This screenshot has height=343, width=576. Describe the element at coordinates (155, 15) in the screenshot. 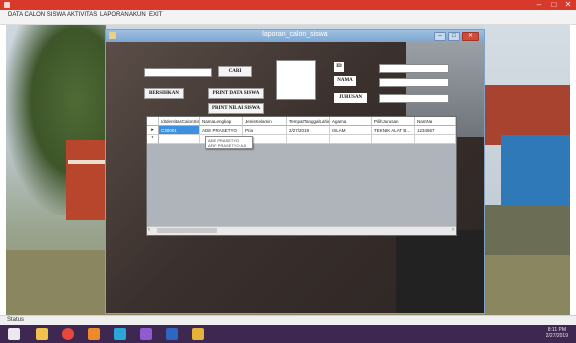

I see `menu-exit: EXIT` at that location.